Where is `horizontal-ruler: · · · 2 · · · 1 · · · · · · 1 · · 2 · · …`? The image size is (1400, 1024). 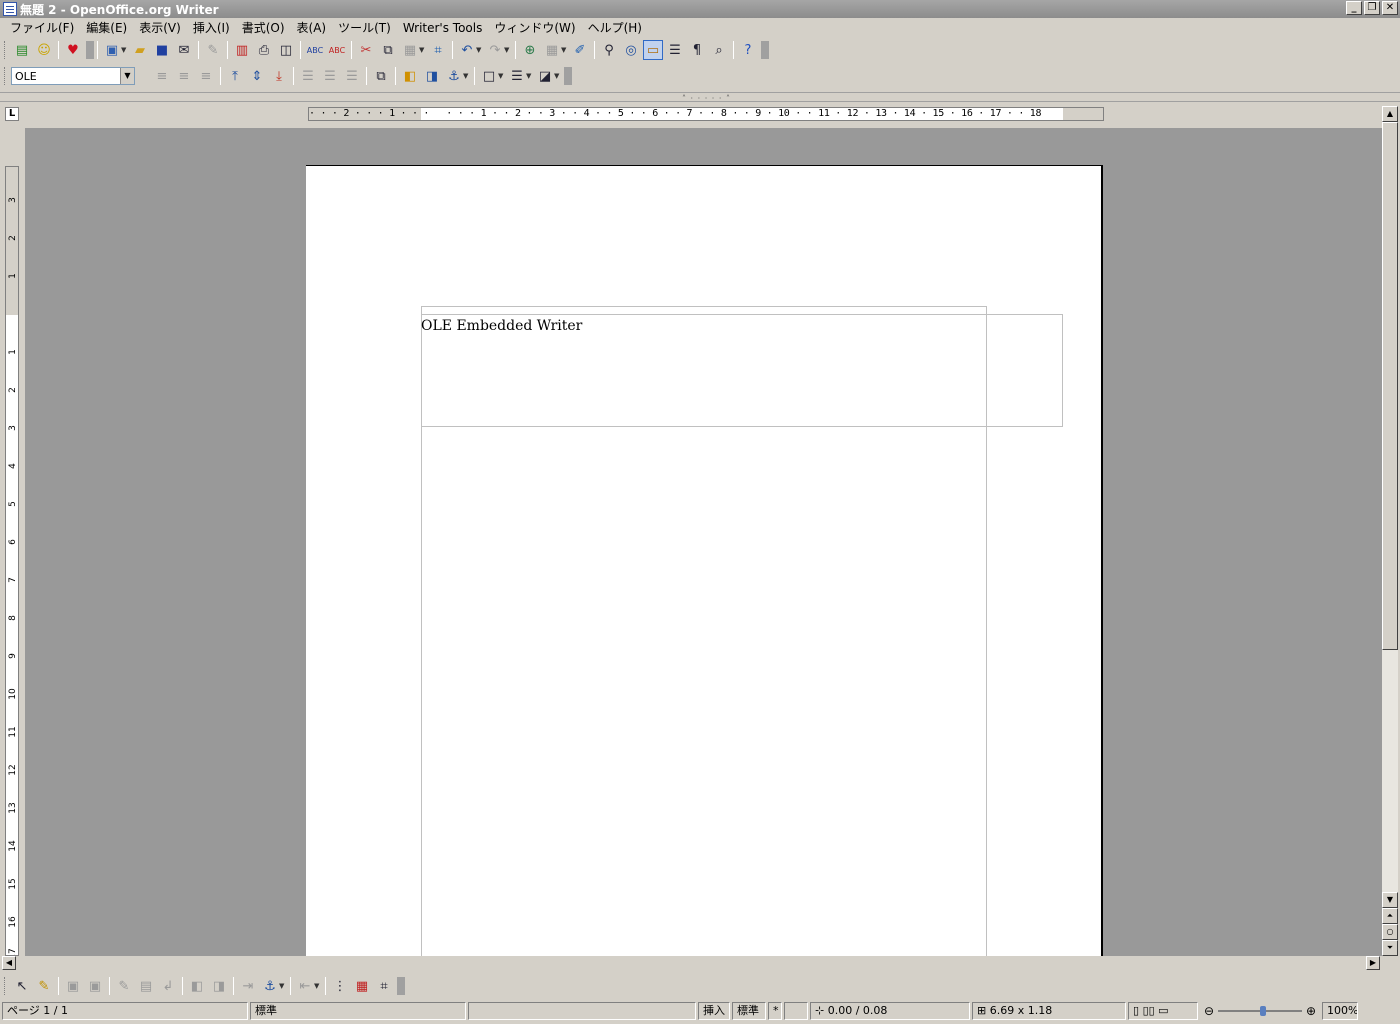 horizontal-ruler: · · · 2 · · · 1 · · · · · · 1 · · 2 · · … is located at coordinates (706, 114).